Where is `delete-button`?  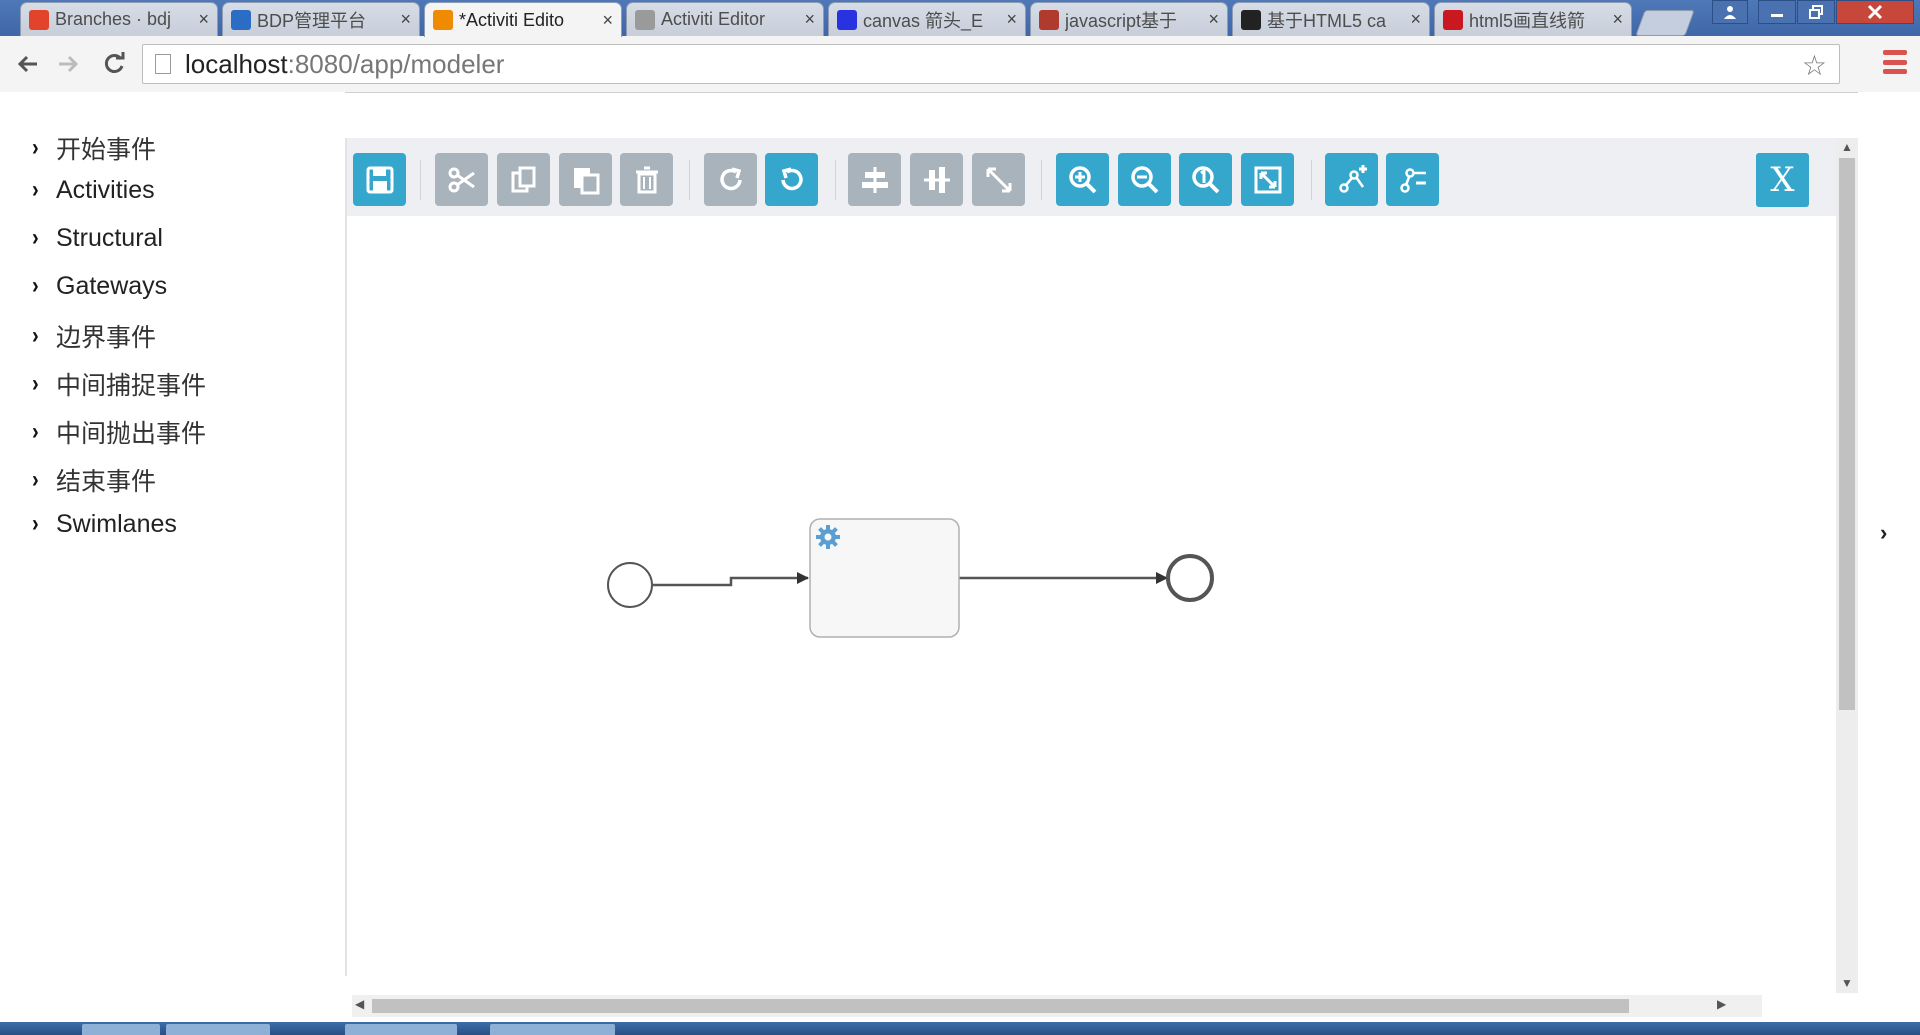 delete-button is located at coordinates (646, 179).